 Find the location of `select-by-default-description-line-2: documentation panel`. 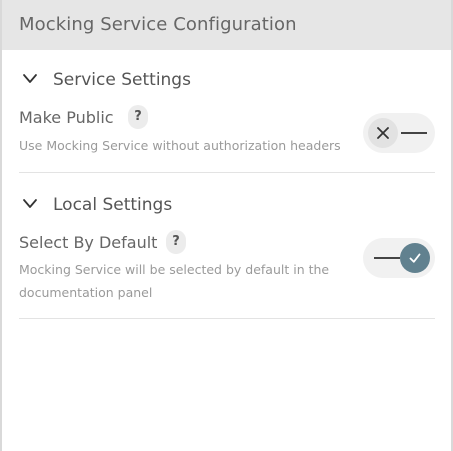

select-by-default-description-line-2: documentation panel is located at coordinates (86, 292).